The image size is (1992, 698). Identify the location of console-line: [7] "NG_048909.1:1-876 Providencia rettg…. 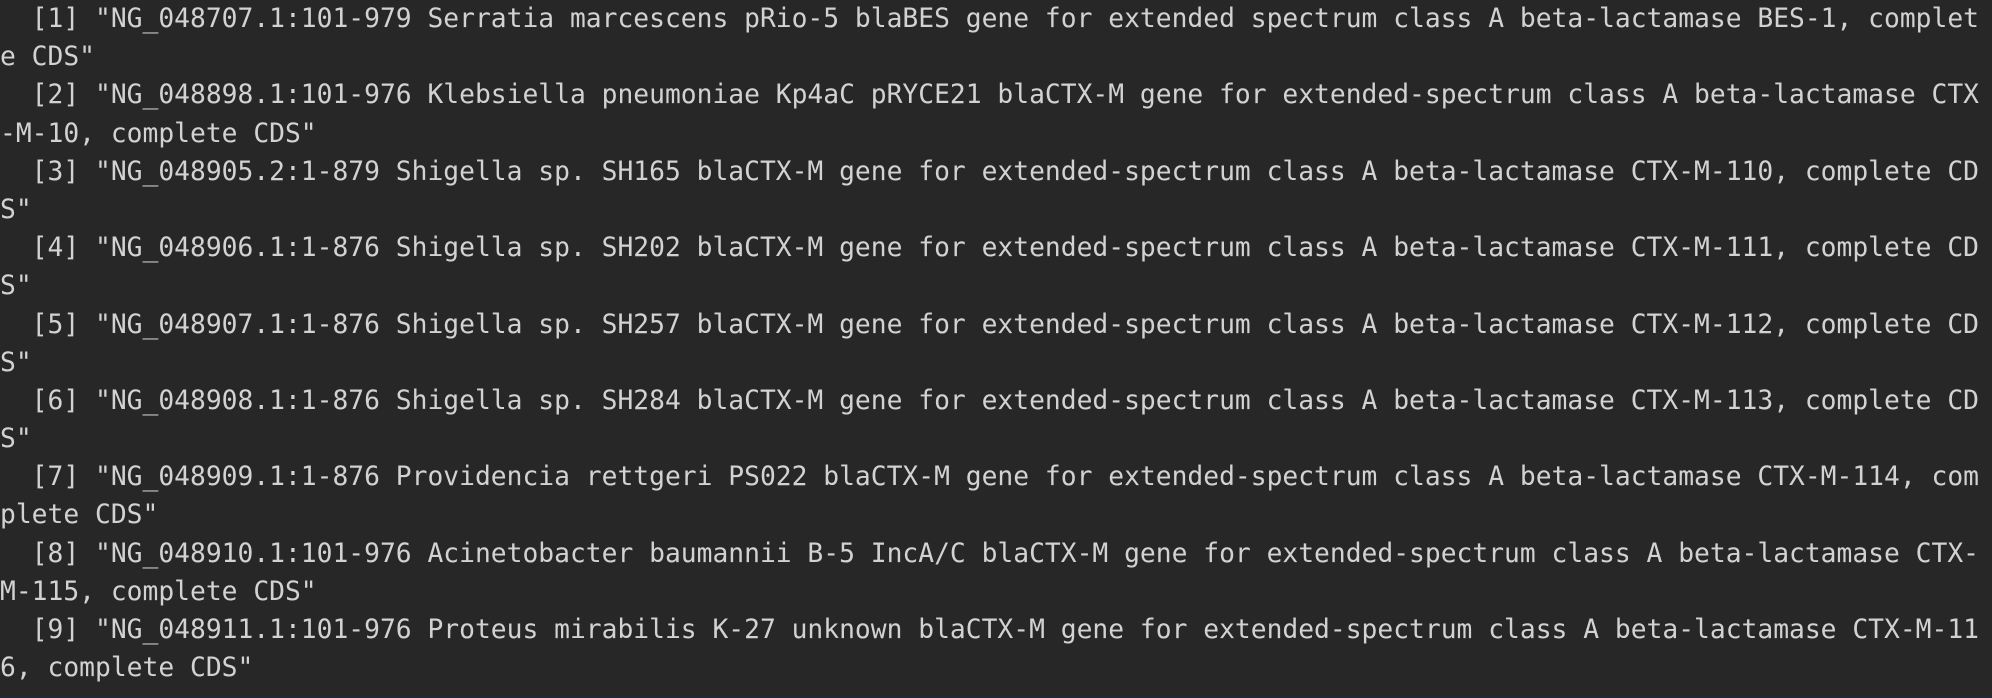
(990, 477).